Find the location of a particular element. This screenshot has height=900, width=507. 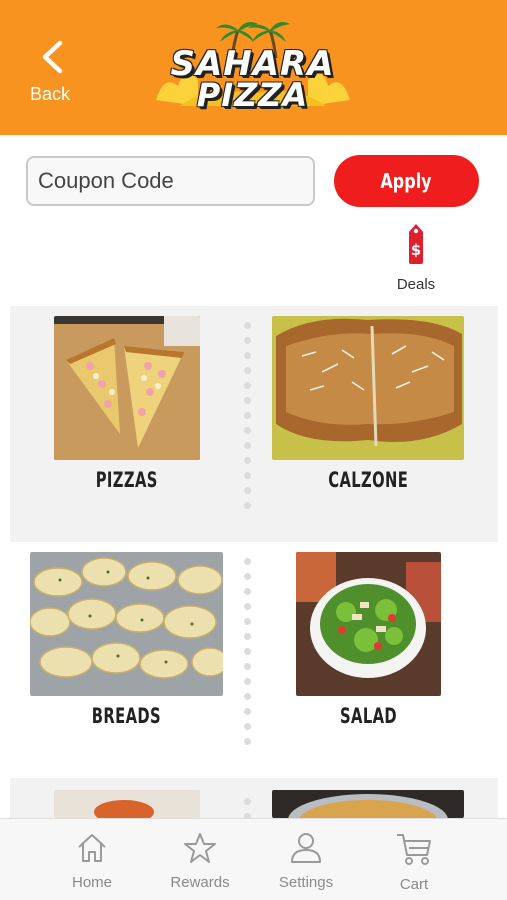

person-icon is located at coordinates (306, 848).